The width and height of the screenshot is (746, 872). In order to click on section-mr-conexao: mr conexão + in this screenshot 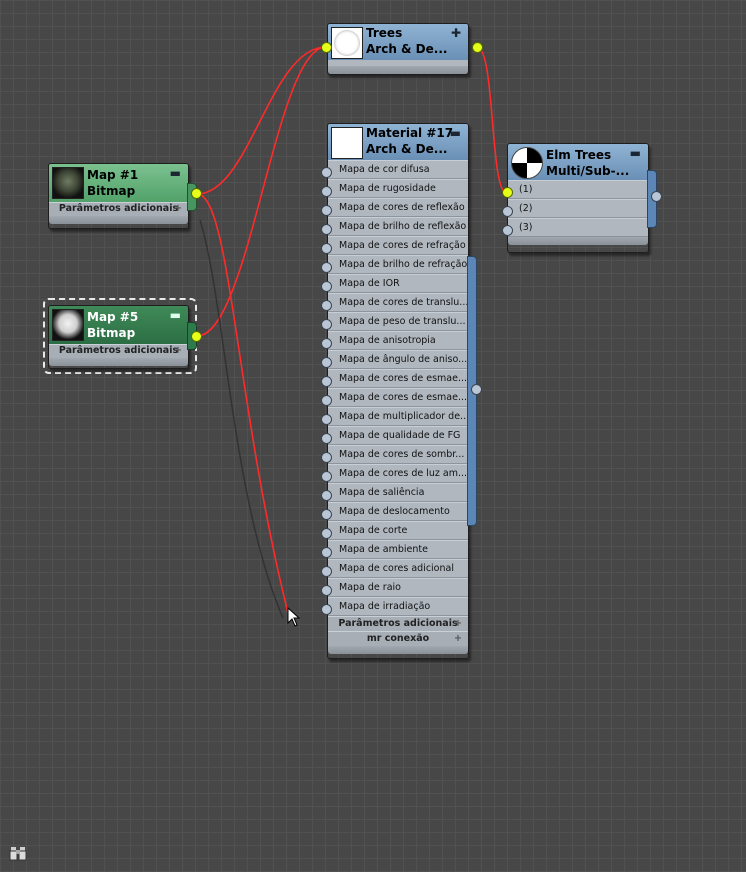, I will do `click(398, 638)`.